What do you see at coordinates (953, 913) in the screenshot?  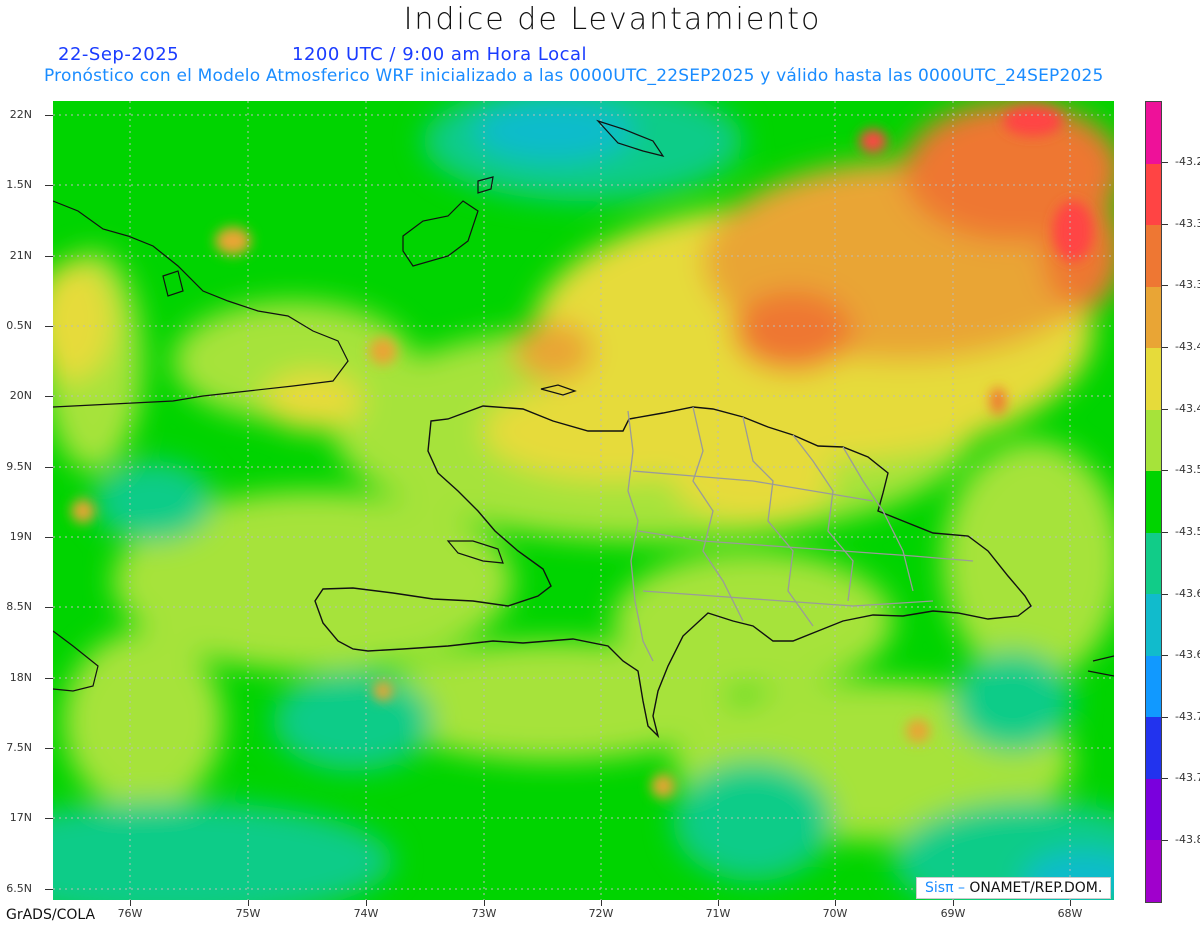 I see `lon-label: 69W` at bounding box center [953, 913].